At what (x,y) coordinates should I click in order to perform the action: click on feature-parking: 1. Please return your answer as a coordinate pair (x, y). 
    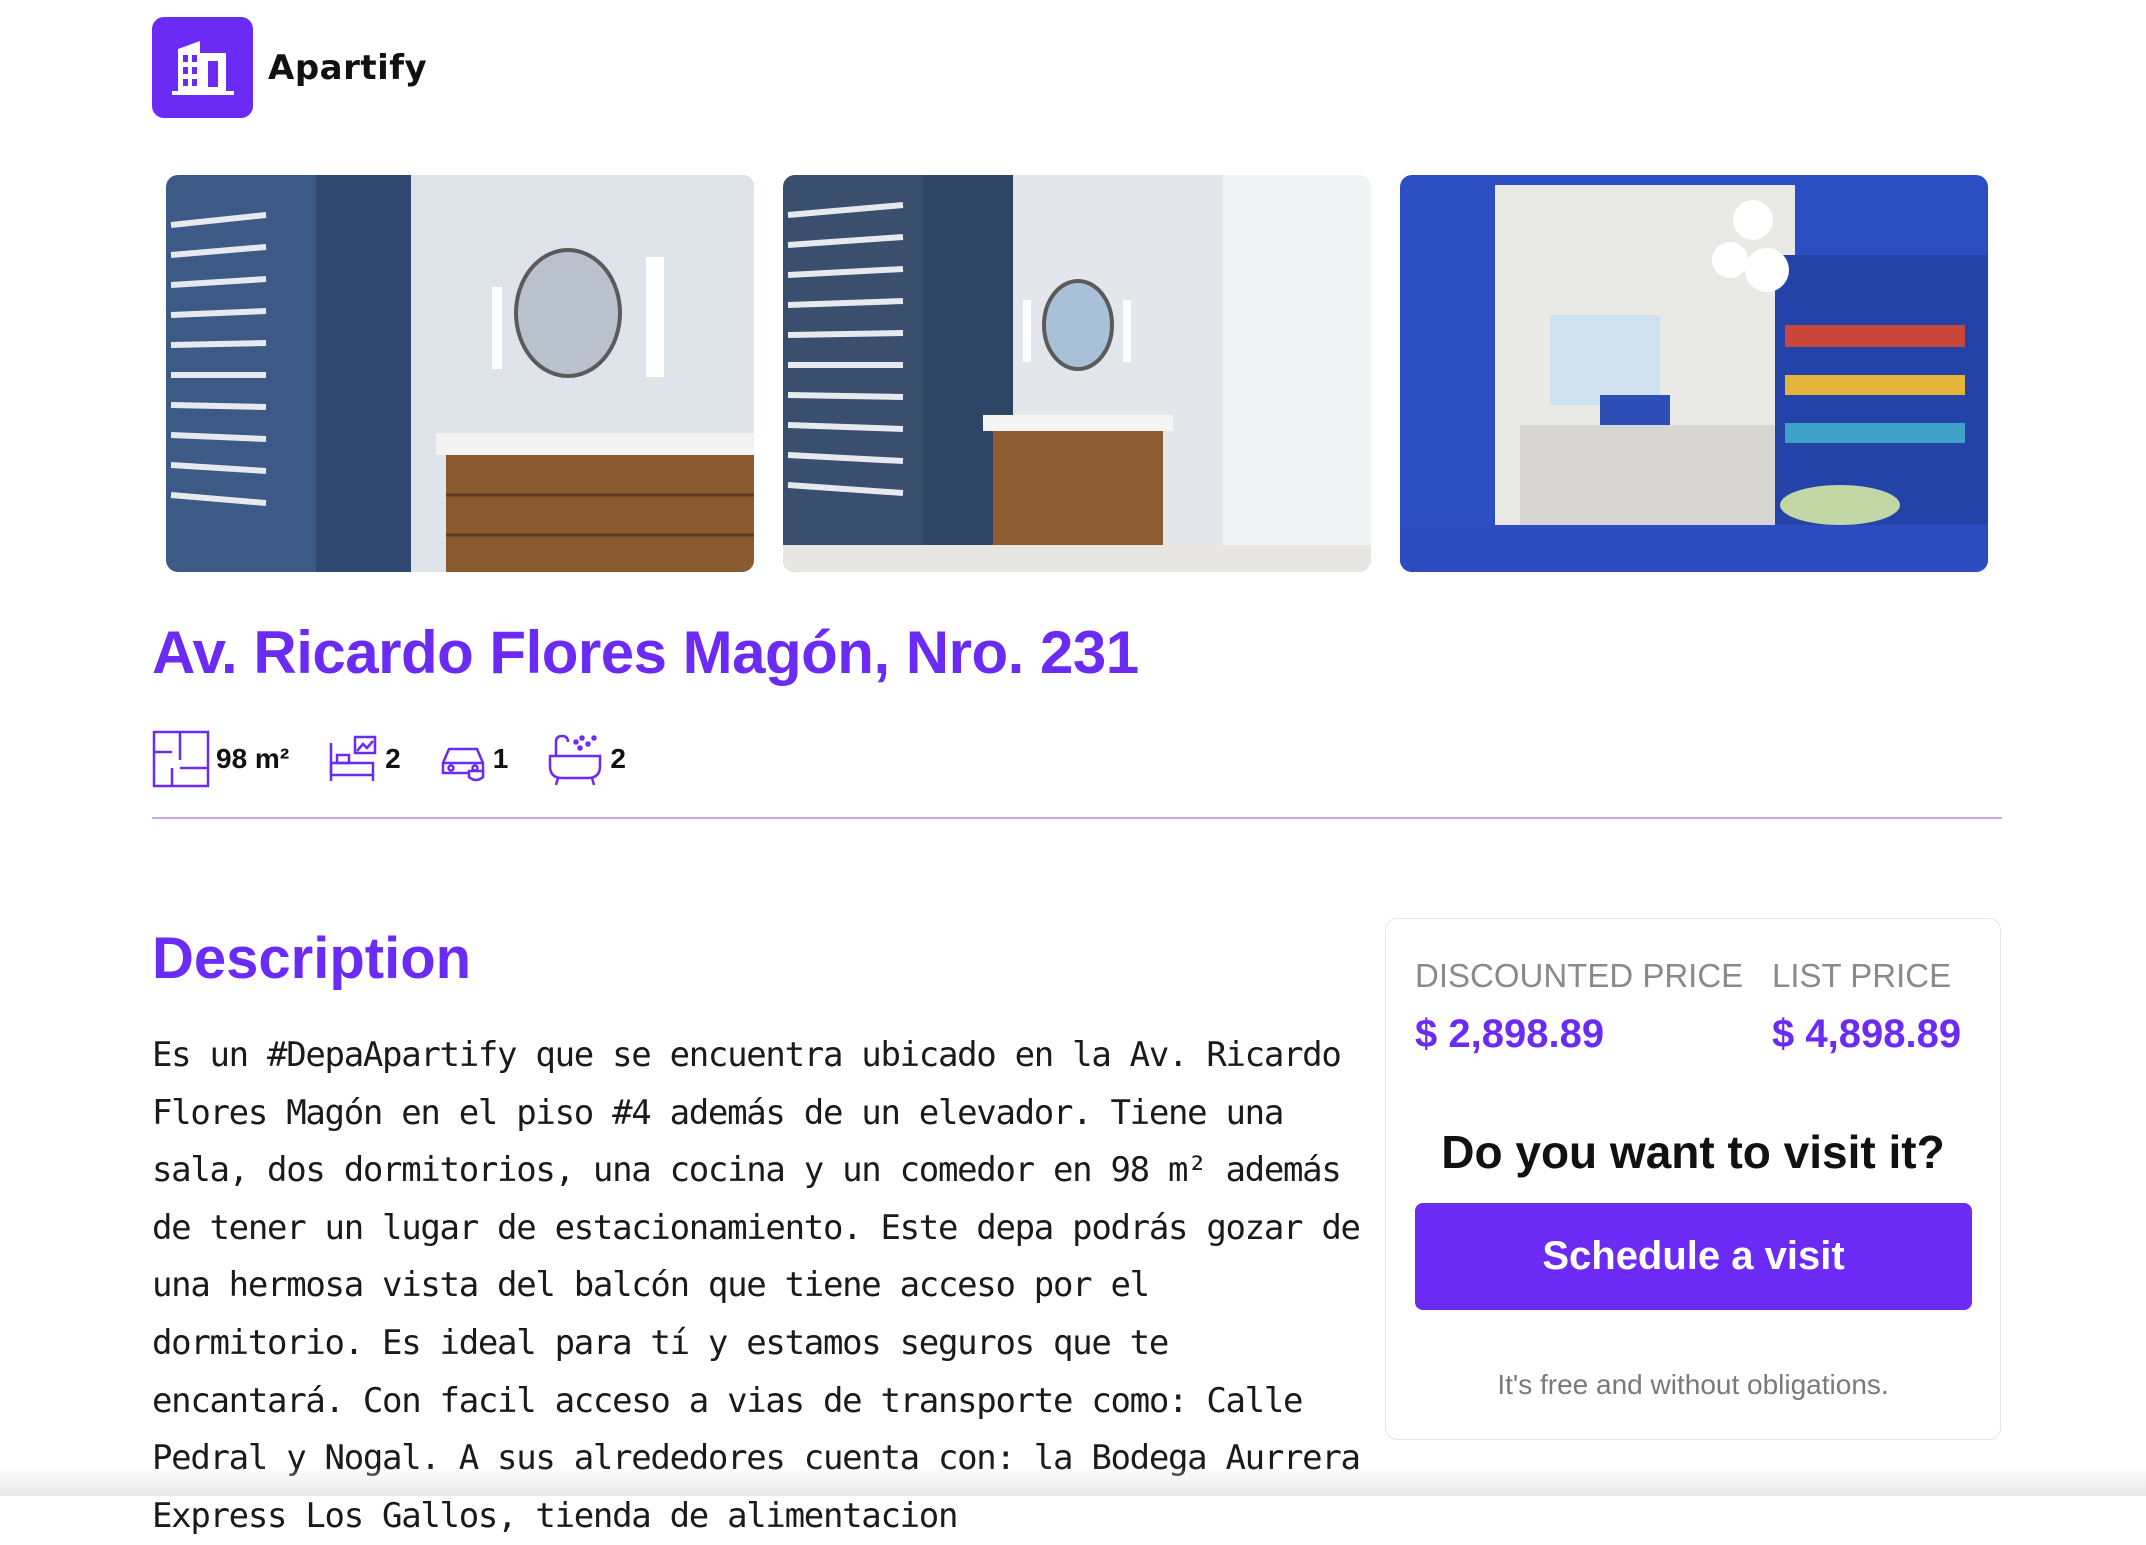
    Looking at the image, I should click on (474, 759).